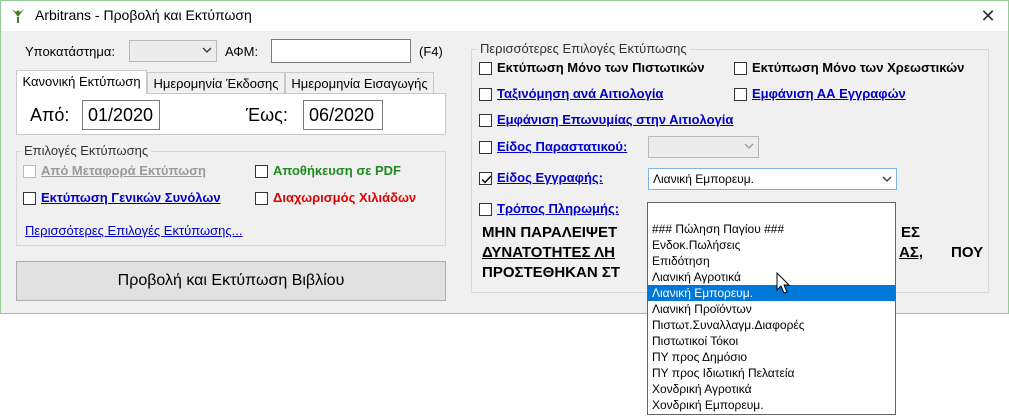 Image resolution: width=1009 pixels, height=418 pixels. What do you see at coordinates (771, 277) in the screenshot?
I see `dropdown-item: Λιανική Αγροτικά` at bounding box center [771, 277].